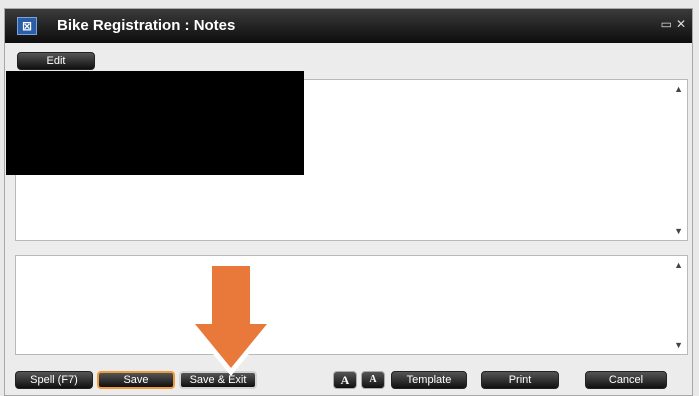  Describe the element at coordinates (155, 123) in the screenshot. I see `redaction-block` at that location.